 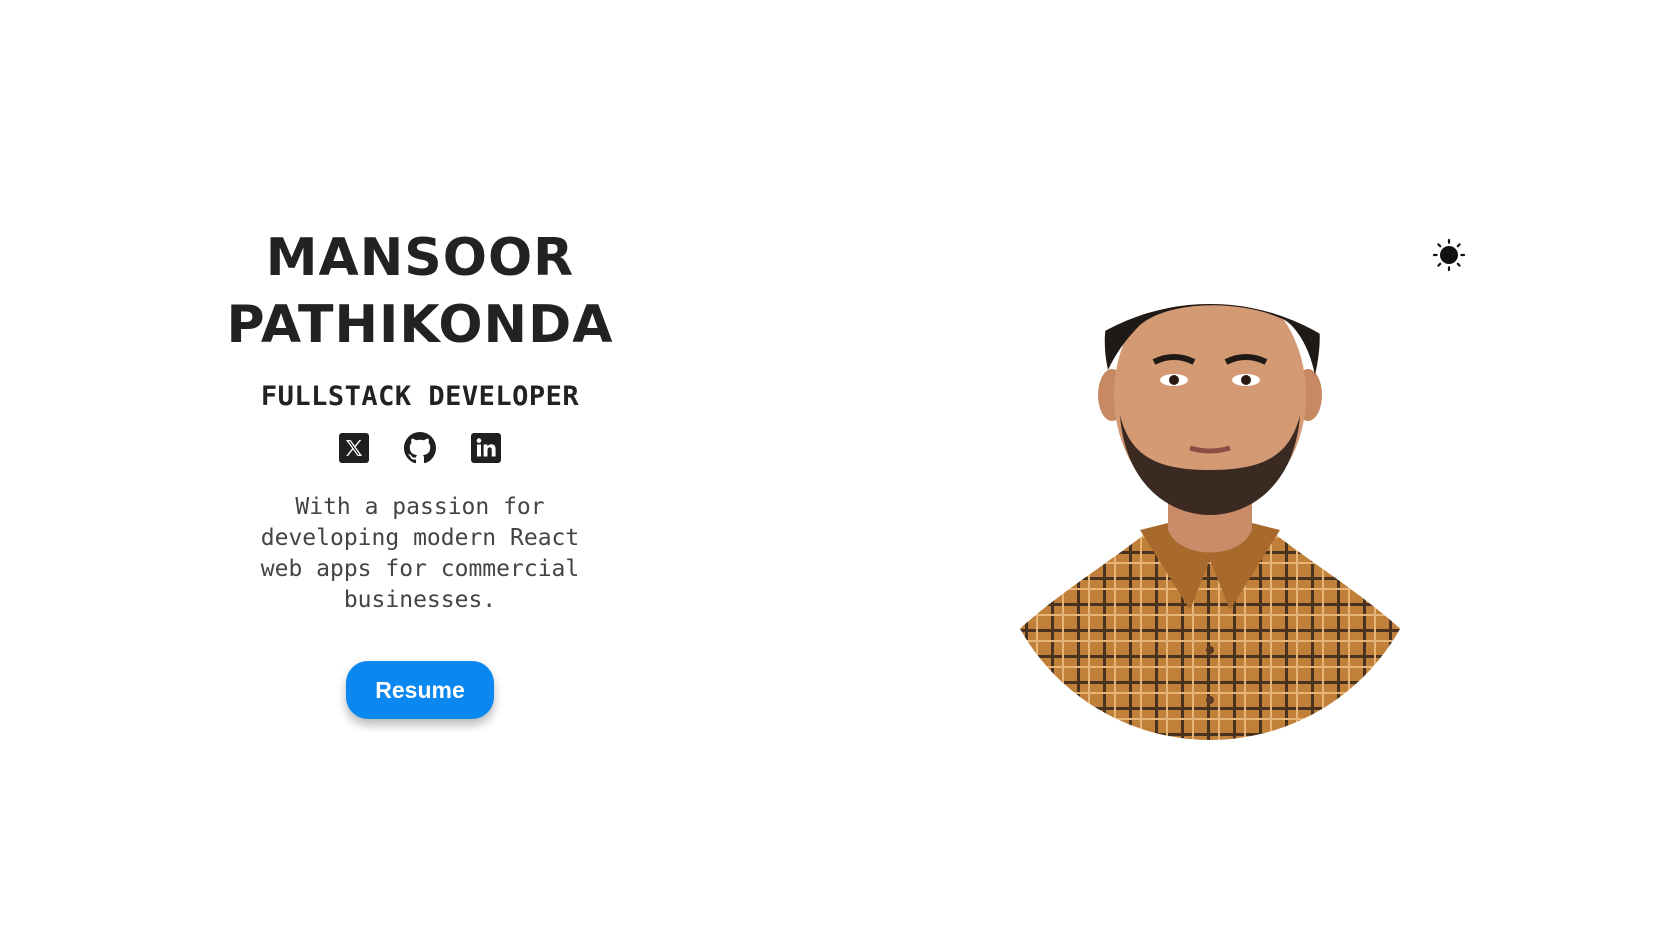 I want to click on linkedin-icon, so click(x=486, y=448).